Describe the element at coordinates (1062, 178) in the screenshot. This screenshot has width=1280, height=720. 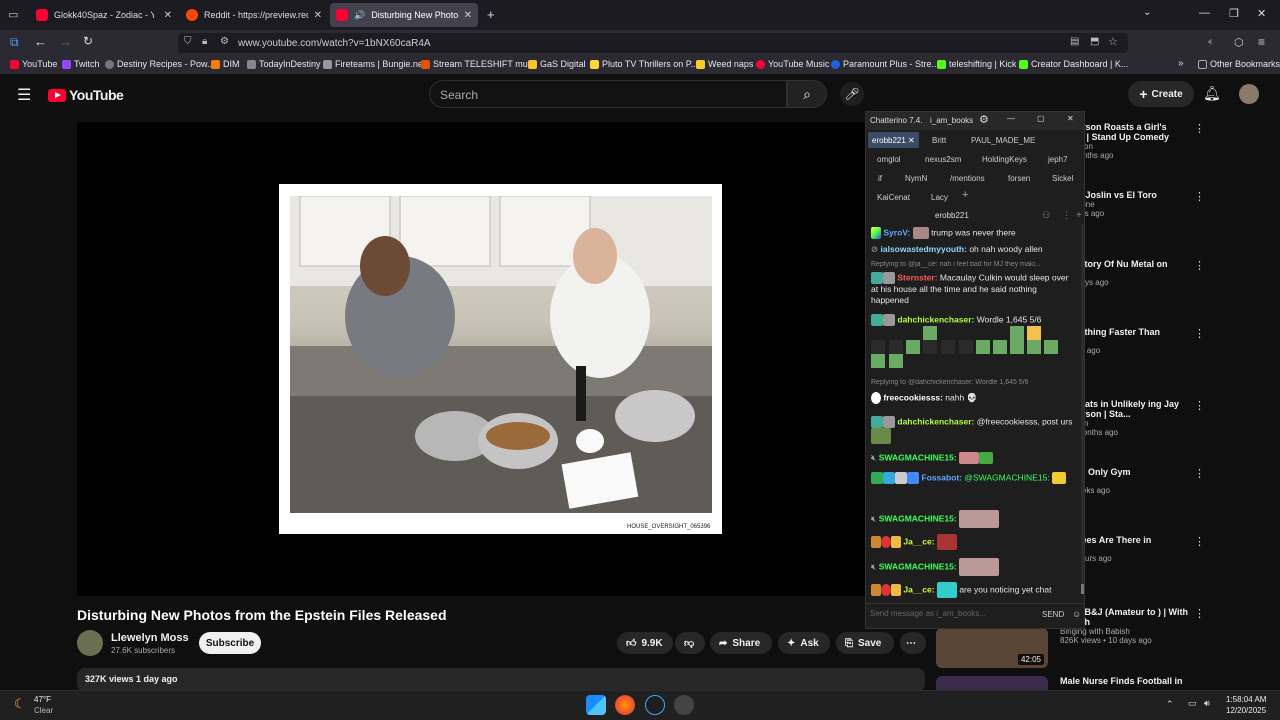
I see `chat-tab-sickel: Sickel` at that location.